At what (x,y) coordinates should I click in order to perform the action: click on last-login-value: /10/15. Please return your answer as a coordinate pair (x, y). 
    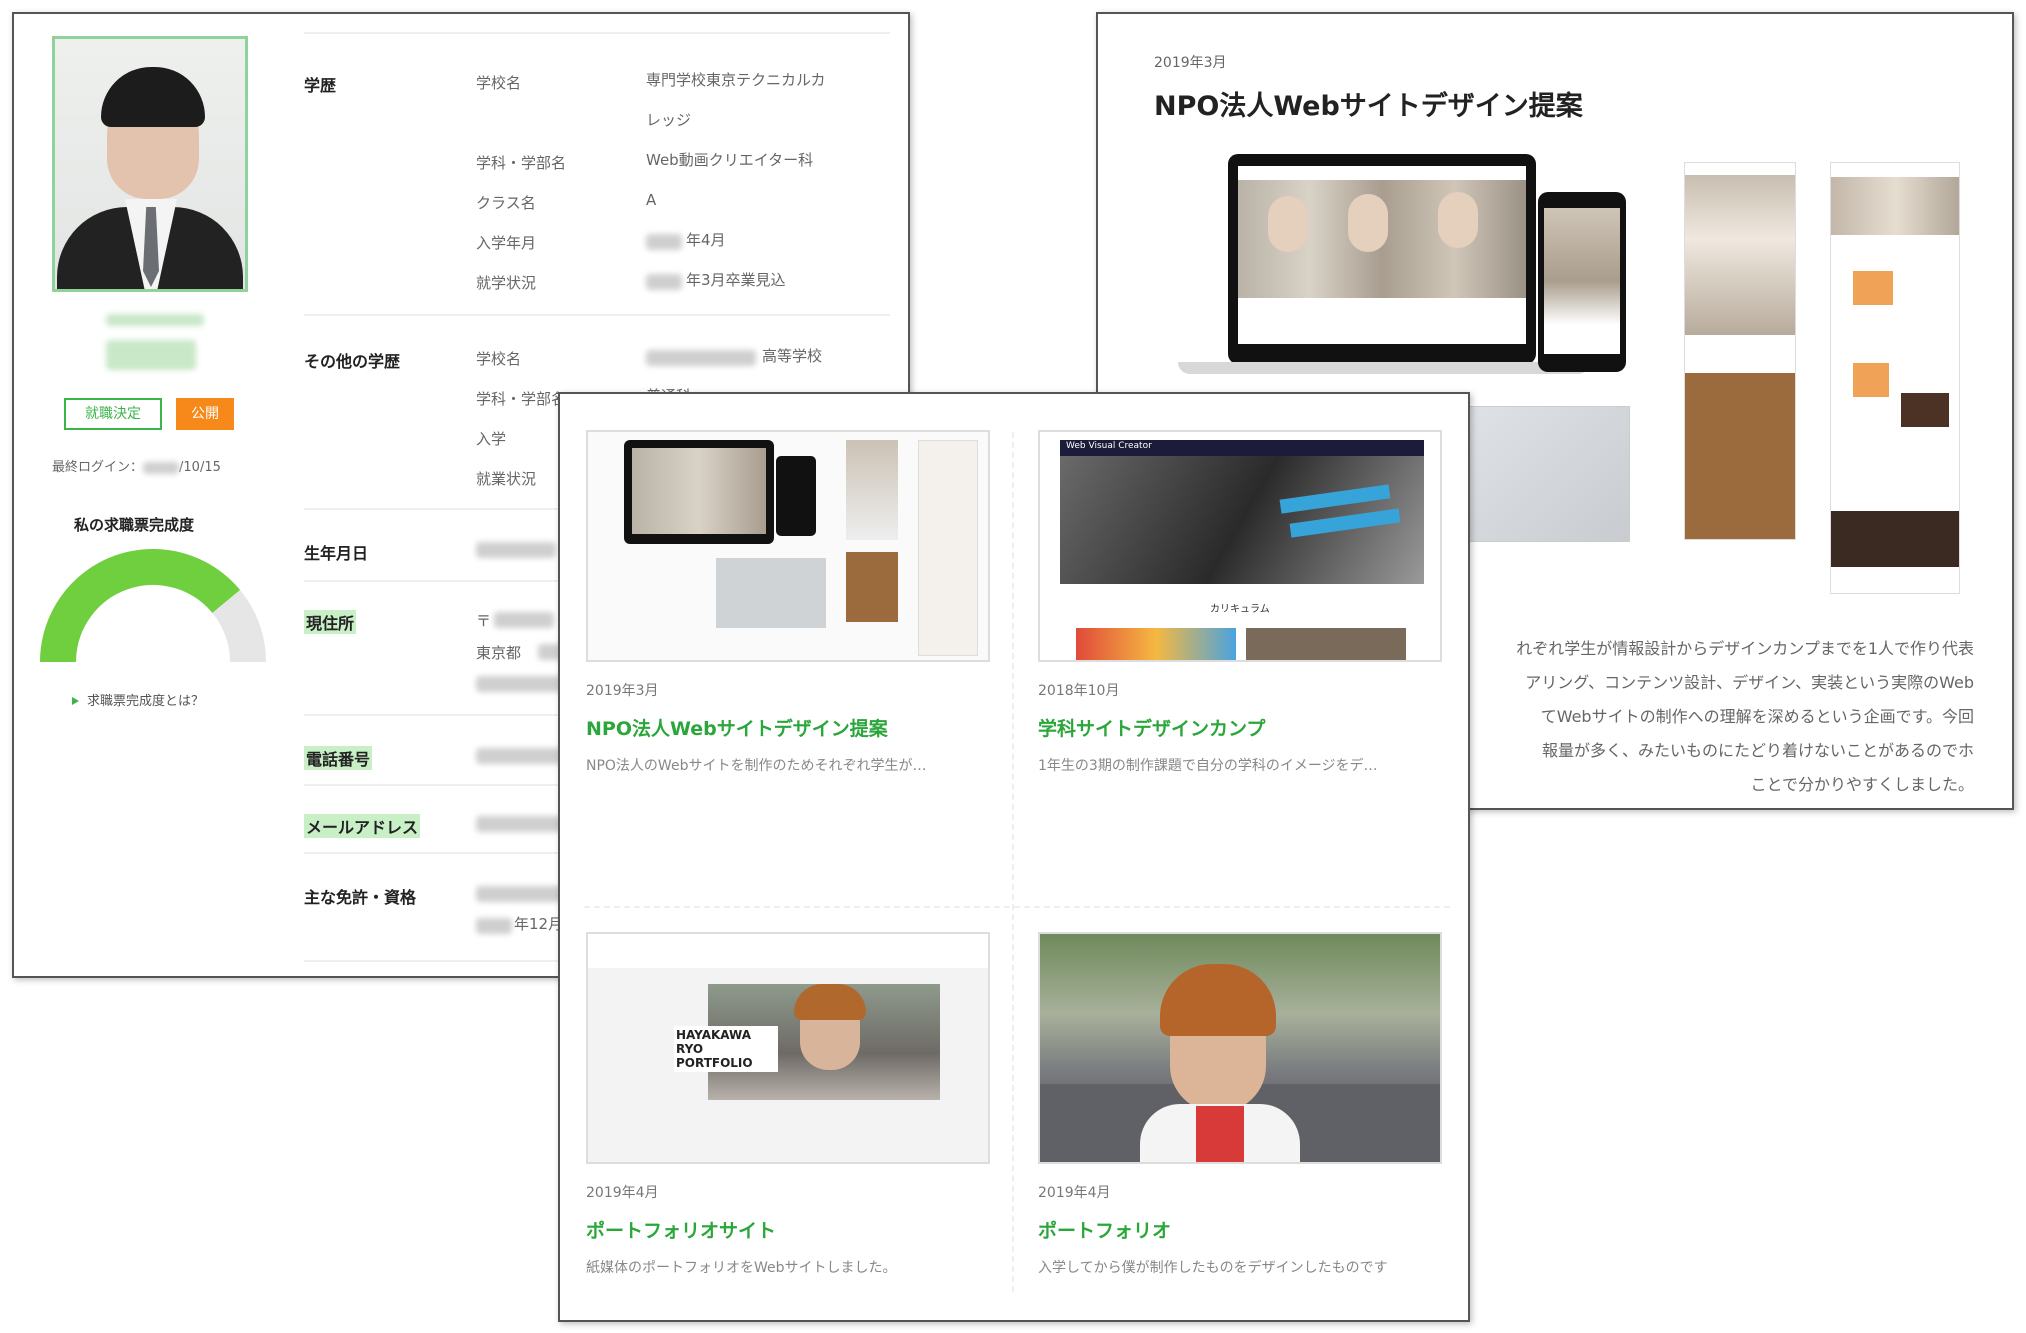
    Looking at the image, I should click on (200, 467).